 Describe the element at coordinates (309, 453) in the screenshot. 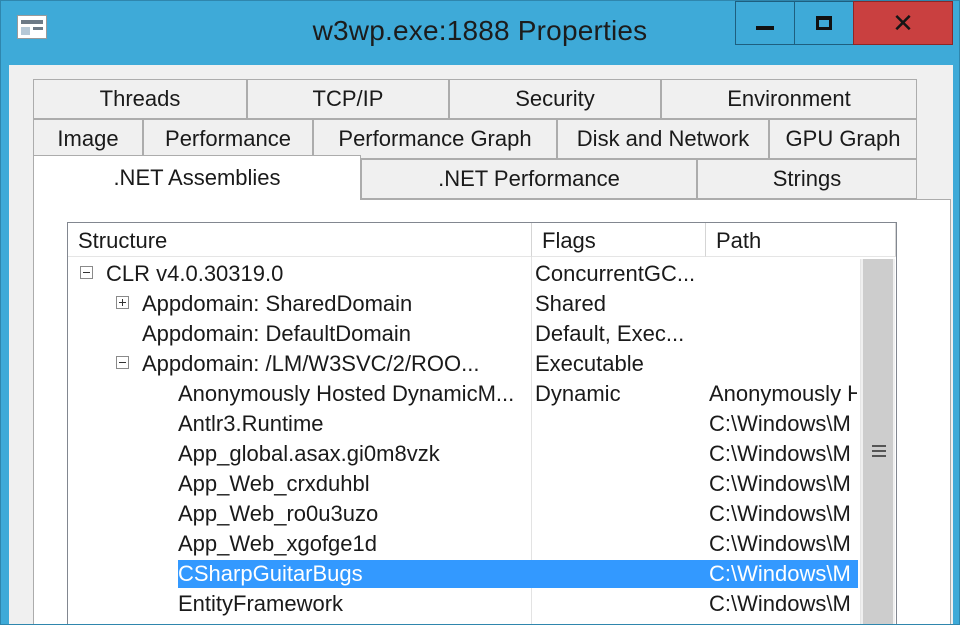

I see `structure-cell: App_global.asax.gi0m8vzk` at that location.